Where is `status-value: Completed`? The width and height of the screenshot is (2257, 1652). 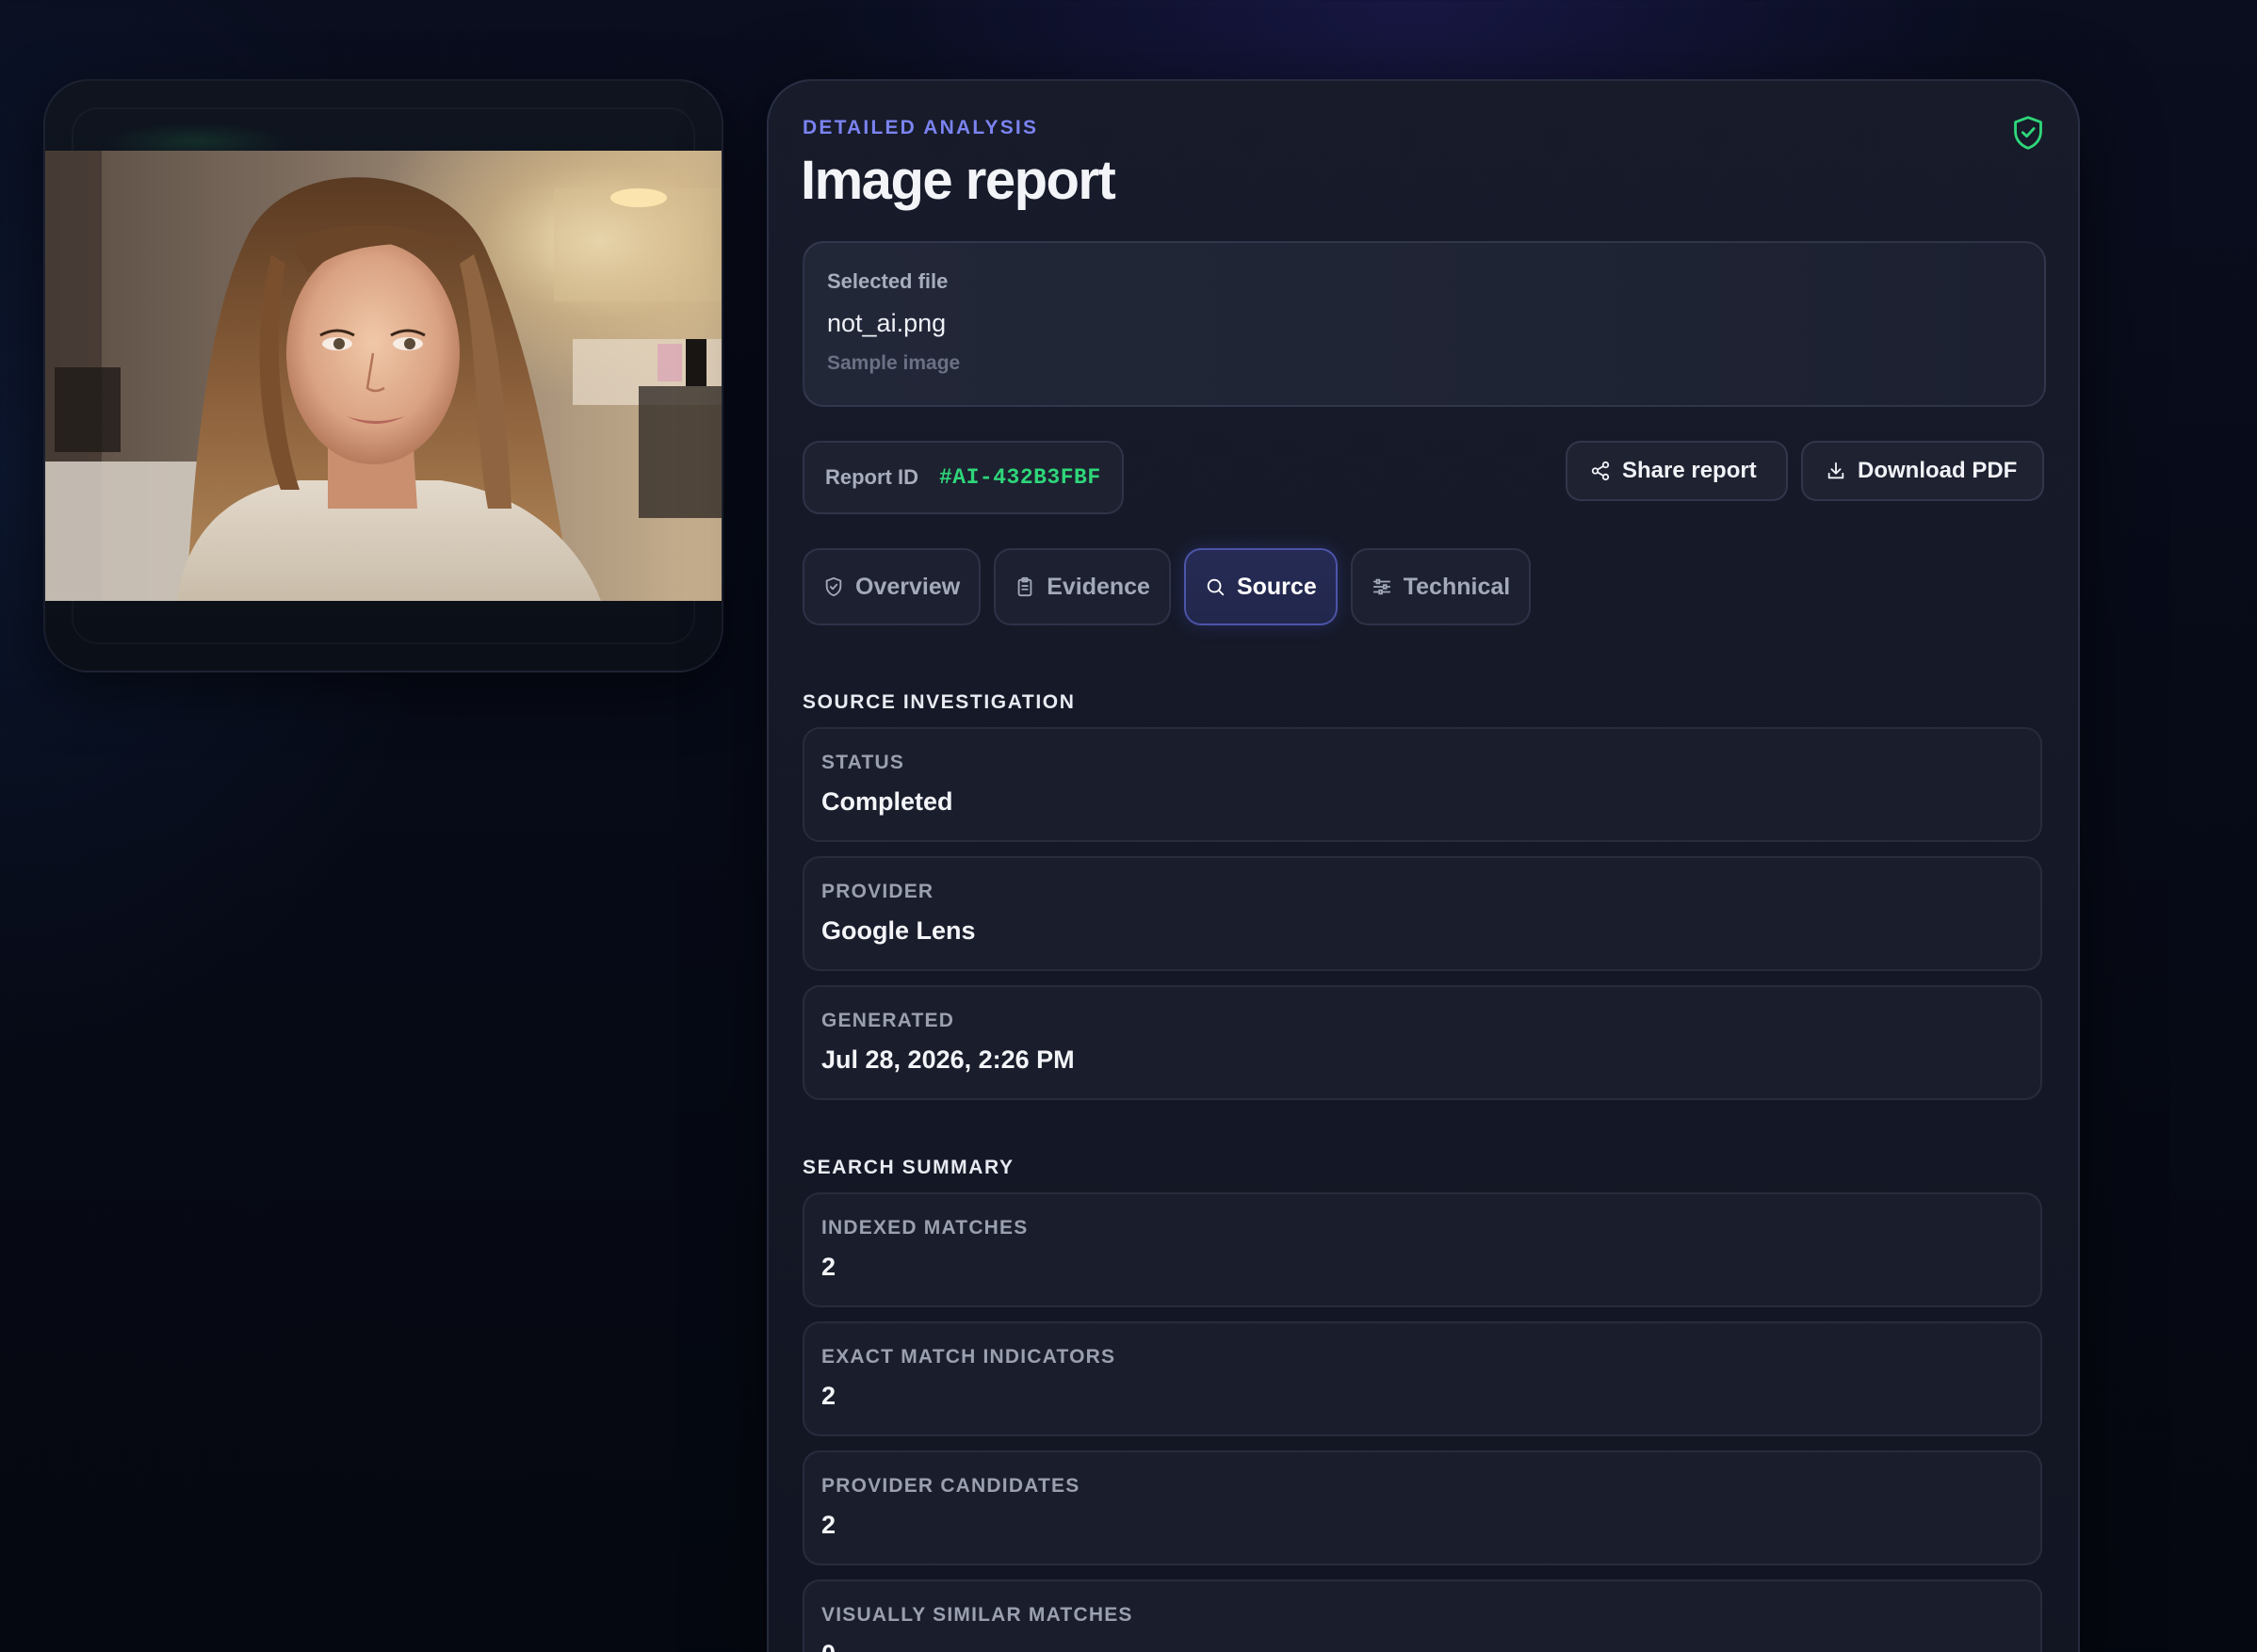 status-value: Completed is located at coordinates (887, 801).